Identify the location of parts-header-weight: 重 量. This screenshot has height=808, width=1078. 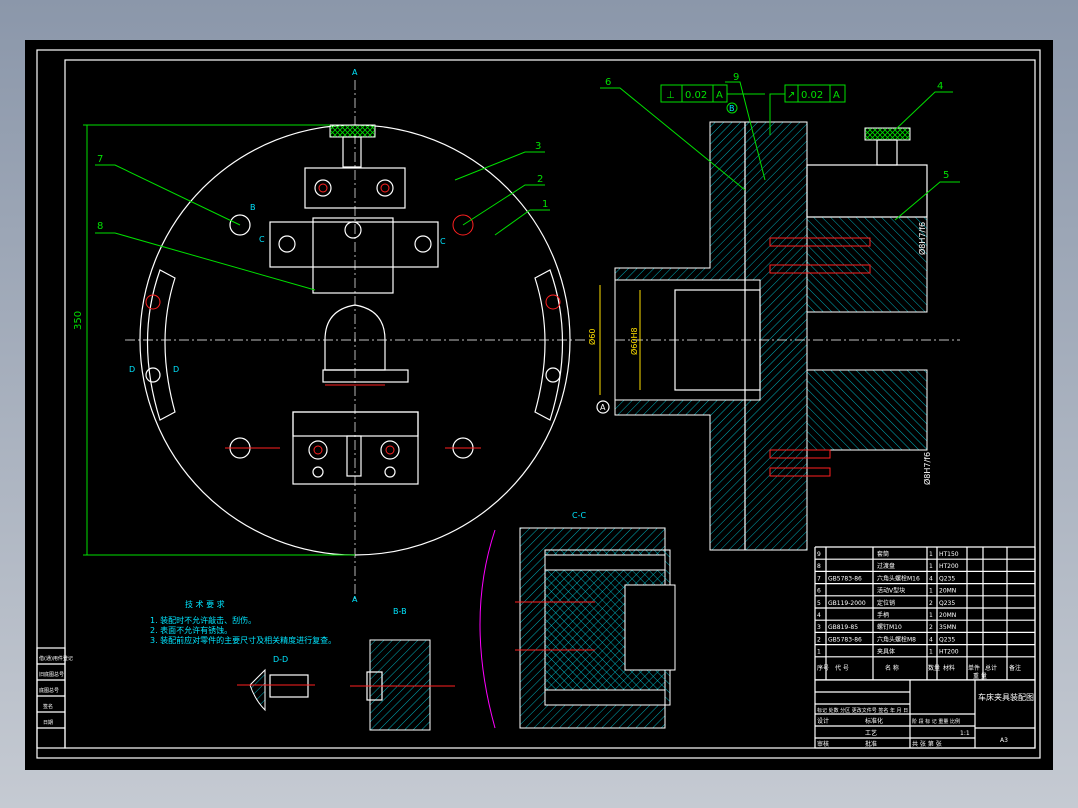
(980, 676).